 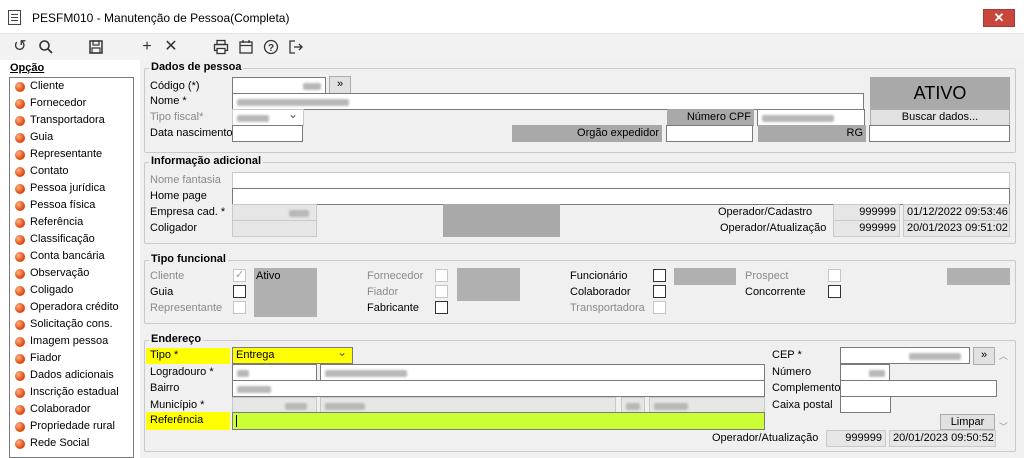 What do you see at coordinates (984, 356) in the screenshot?
I see `cep-search-button: »` at bounding box center [984, 356].